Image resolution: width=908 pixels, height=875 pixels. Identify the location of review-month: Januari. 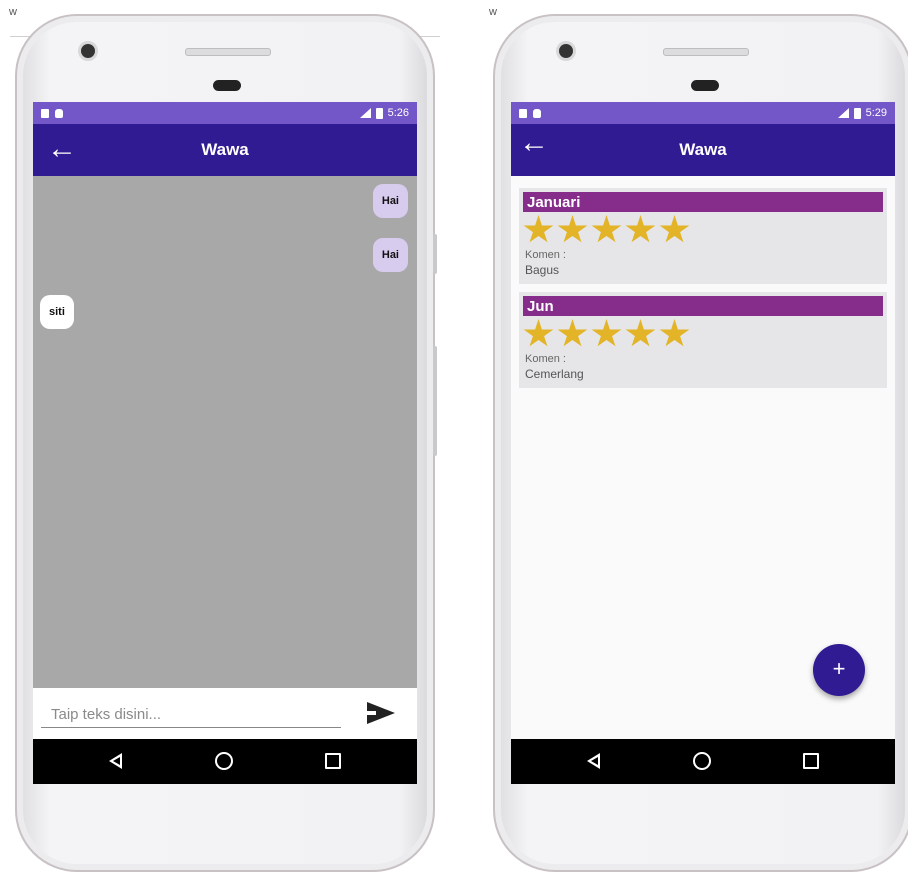
(703, 202).